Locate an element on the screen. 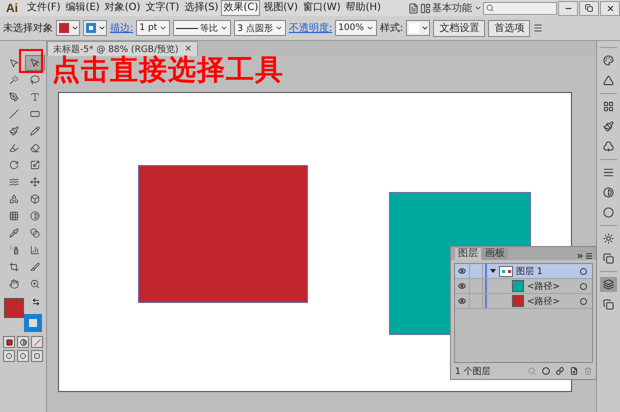  app-logo: Ai is located at coordinates (12, 8).